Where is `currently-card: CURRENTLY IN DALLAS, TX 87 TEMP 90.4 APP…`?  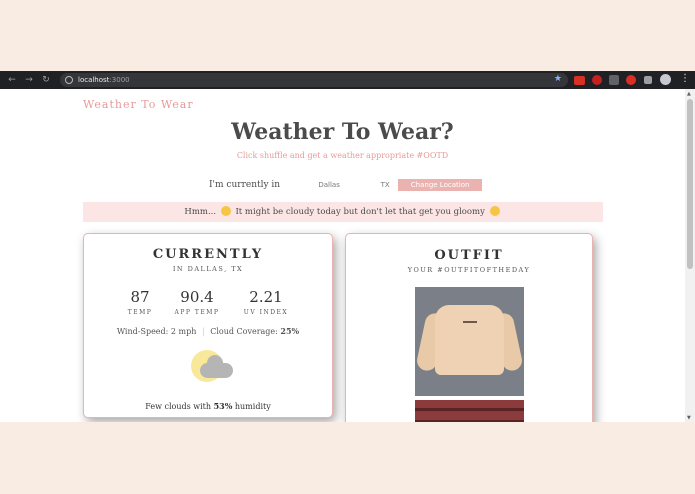 currently-card: CURRENTLY IN DALLAS, TX 87 TEMP 90.4 APP… is located at coordinates (208, 325).